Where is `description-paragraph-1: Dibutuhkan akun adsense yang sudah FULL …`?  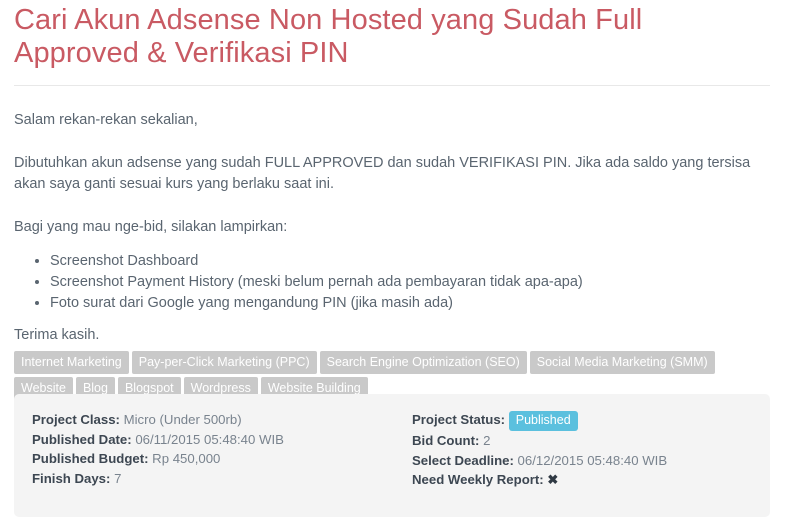 description-paragraph-1: Dibutuhkan akun adsense yang sudah FULL … is located at coordinates (382, 173).